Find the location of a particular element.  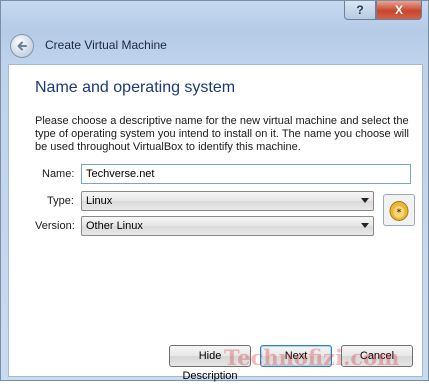

name-label: Name: is located at coordinates (58, 174).